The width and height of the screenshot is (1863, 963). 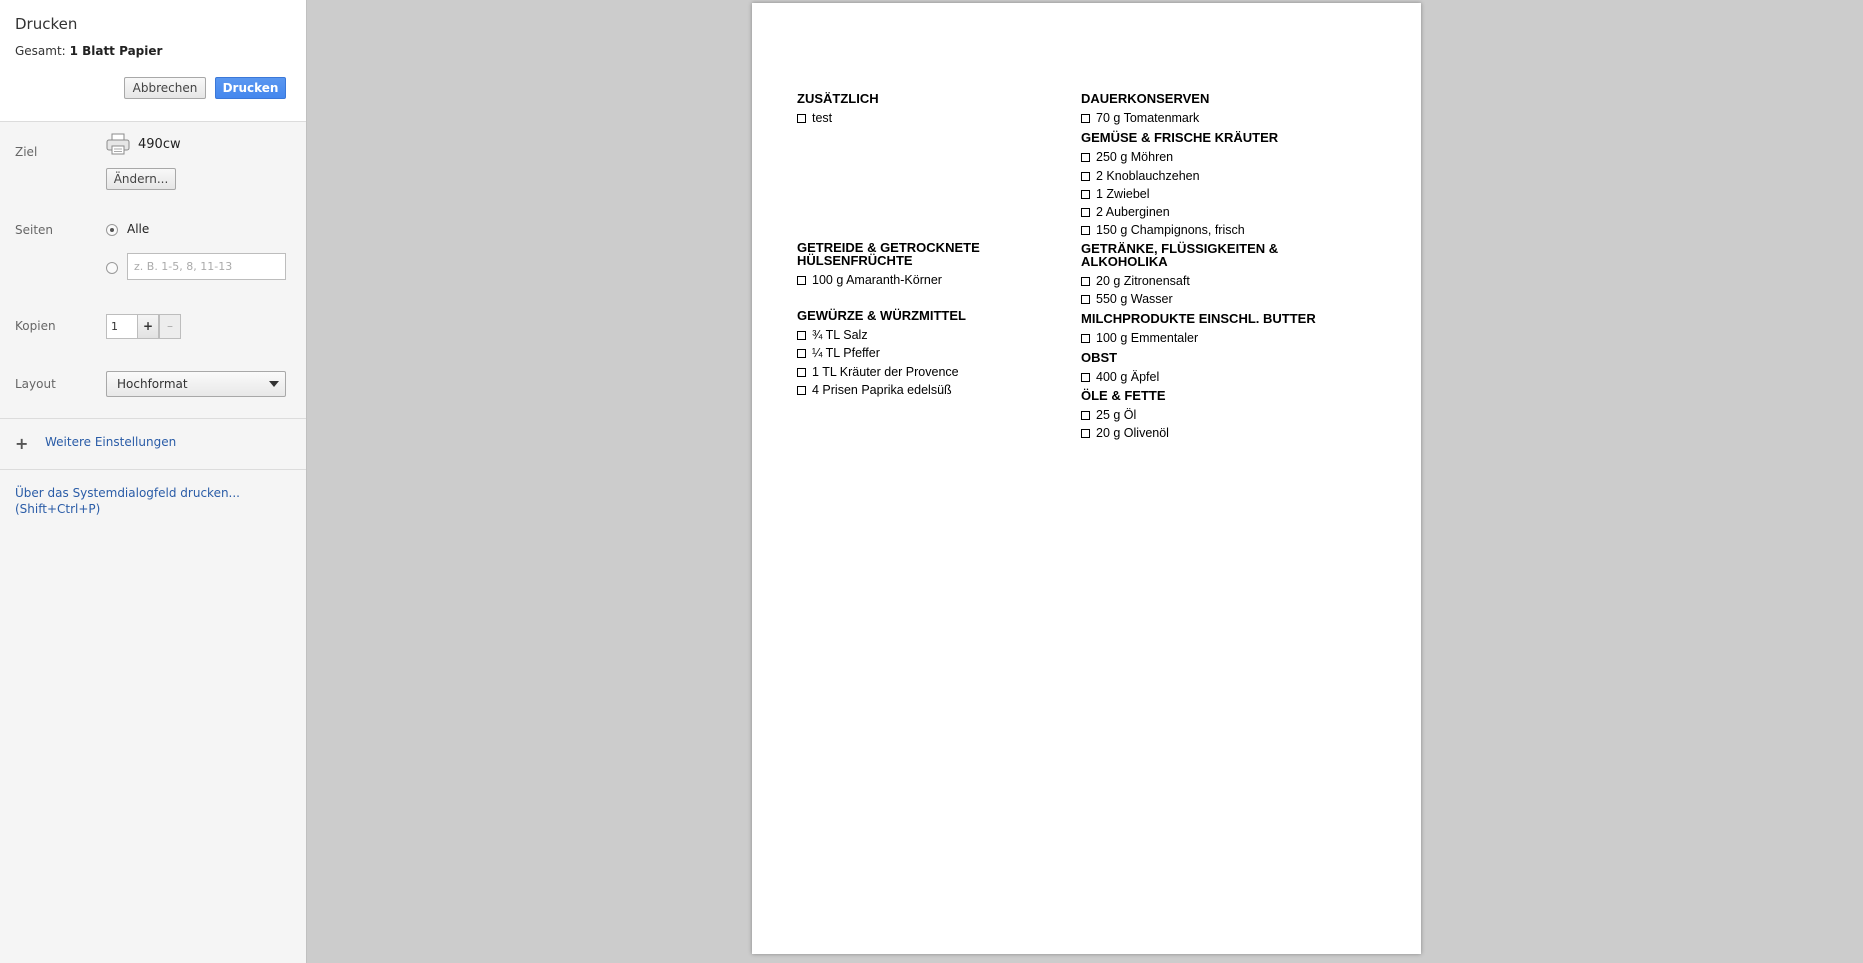 I want to click on cancel-button: Abbrechen, so click(x=165, y=88).